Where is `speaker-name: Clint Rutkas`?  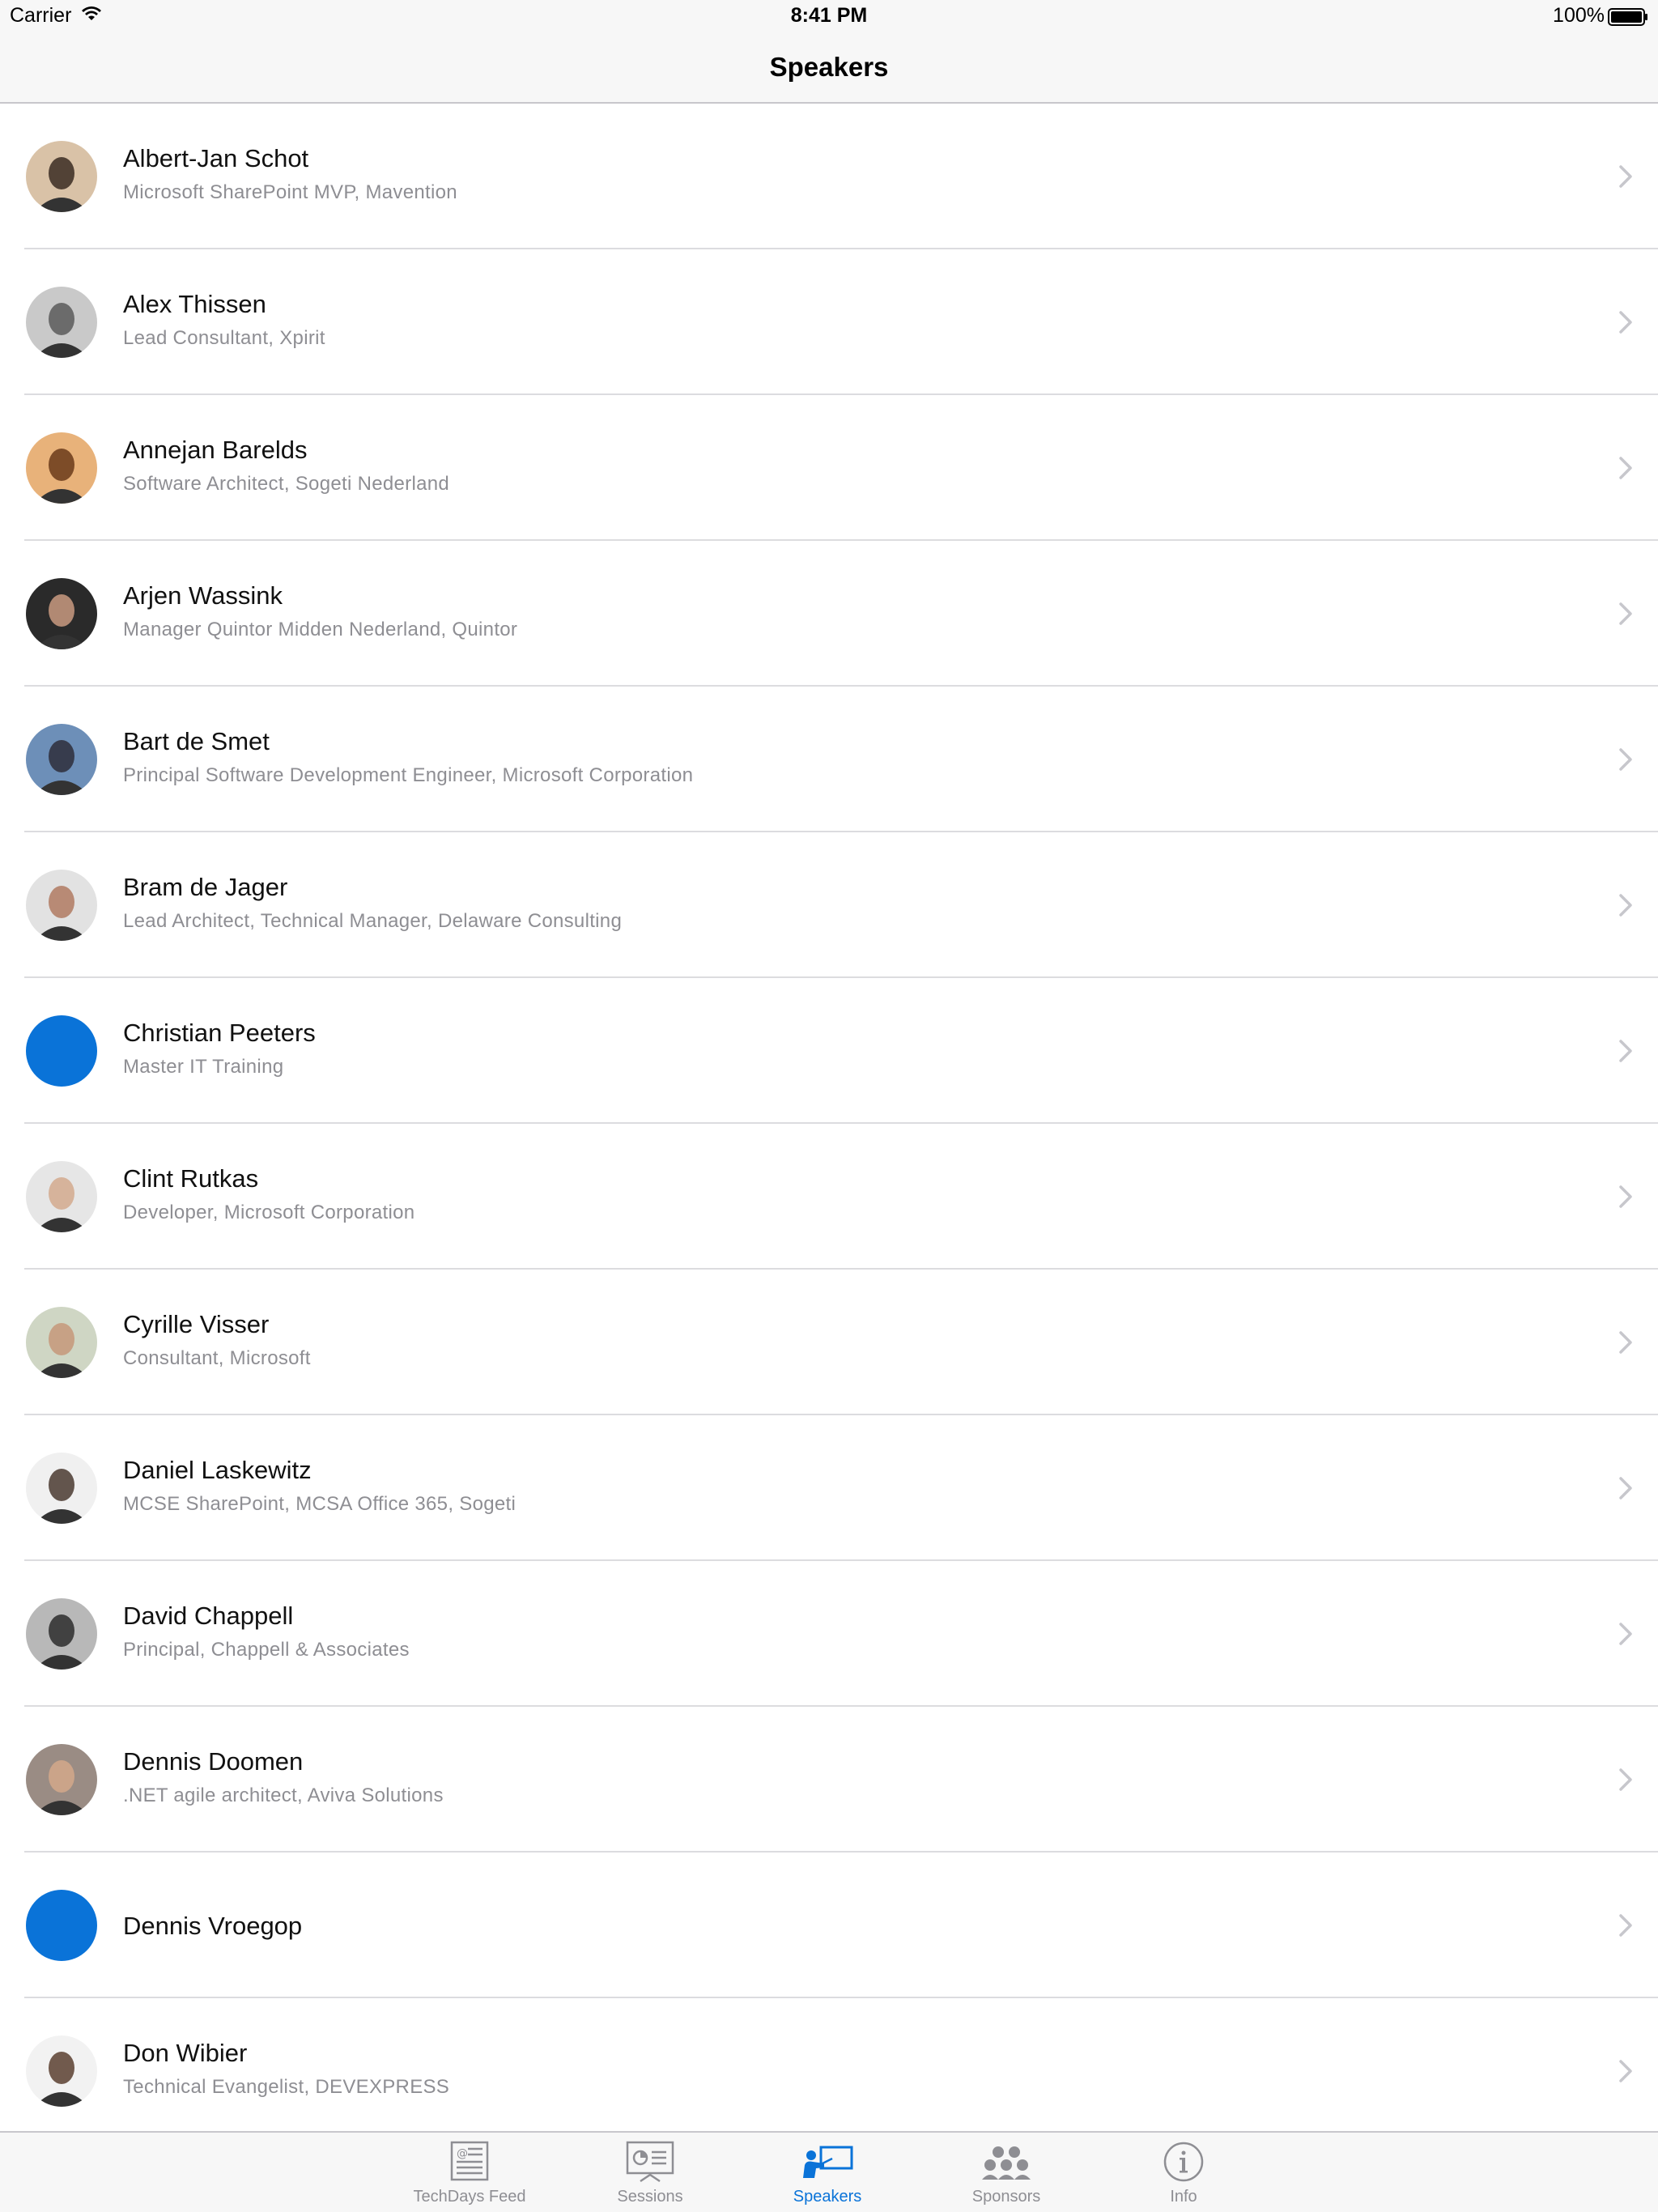 speaker-name: Clint Rutkas is located at coordinates (191, 1179).